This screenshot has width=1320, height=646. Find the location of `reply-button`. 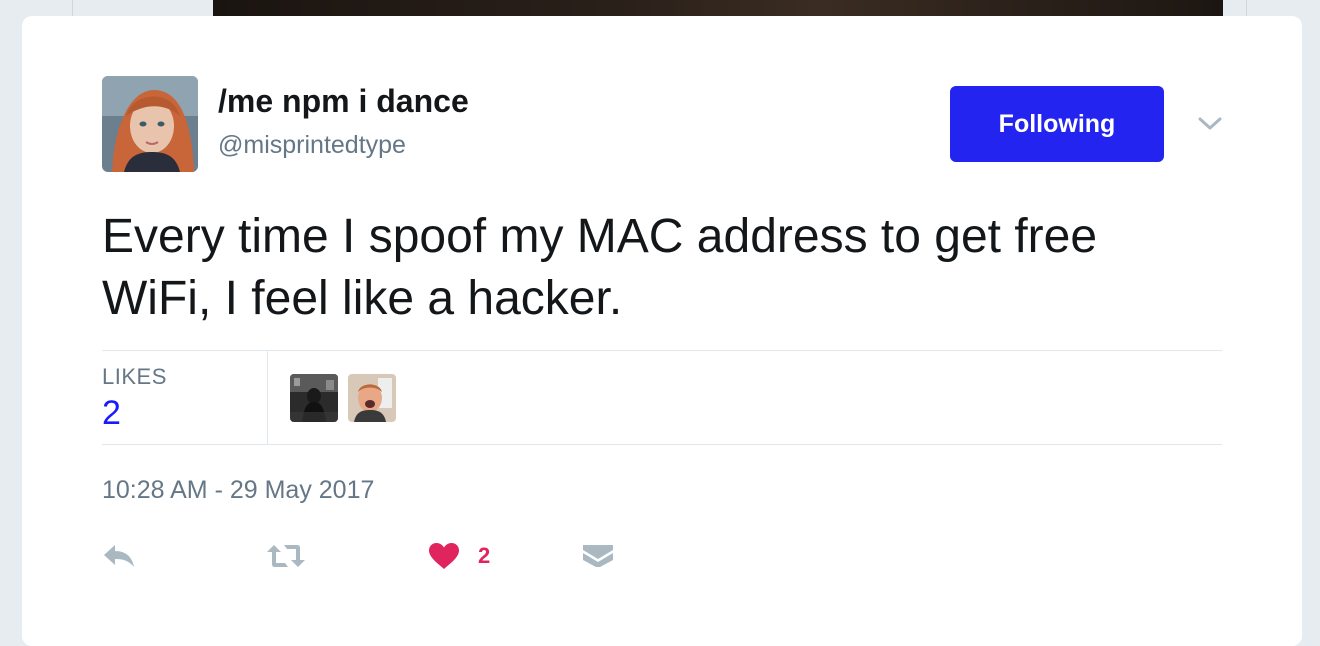

reply-button is located at coordinates (119, 556).